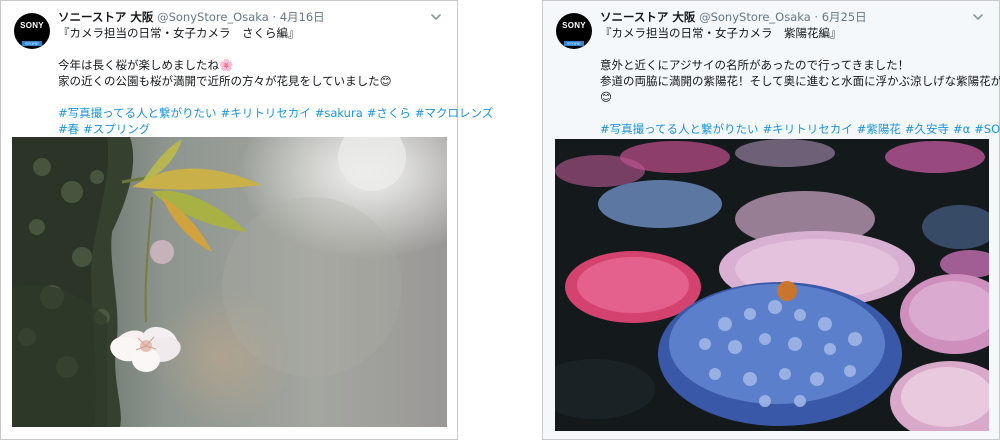 This screenshot has height=440, width=1000. What do you see at coordinates (844, 17) in the screenshot?
I see `tweet-date: 6月25日` at bounding box center [844, 17].